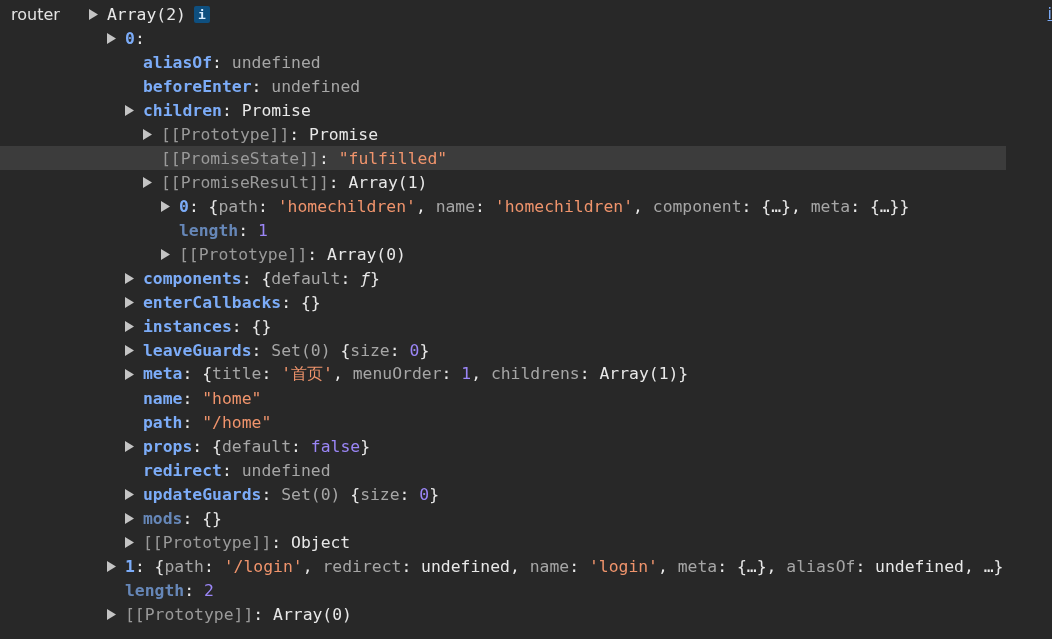 This screenshot has width=1052, height=639. What do you see at coordinates (416, 374) in the screenshot?
I see `property-line: meta: {title: '首页', menuOrder: 1, childrens: Array(1)}` at bounding box center [416, 374].